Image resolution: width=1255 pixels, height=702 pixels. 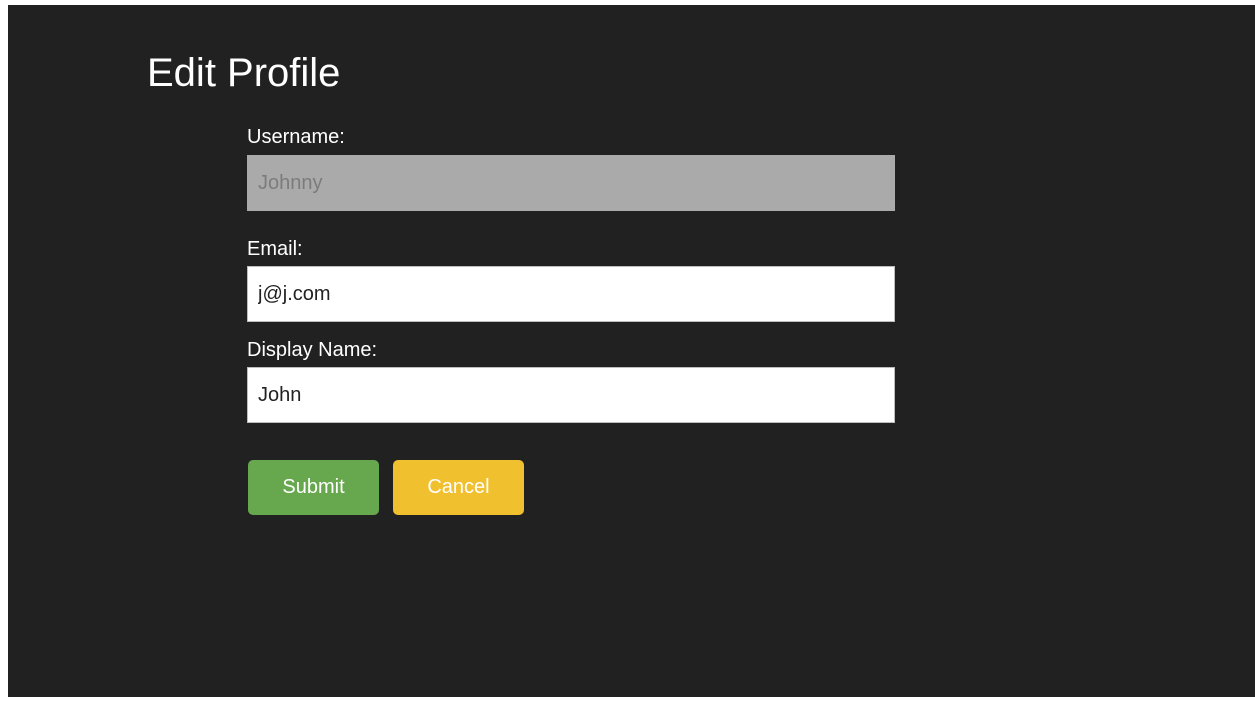 I want to click on page-title: Edit Profile, so click(x=244, y=73).